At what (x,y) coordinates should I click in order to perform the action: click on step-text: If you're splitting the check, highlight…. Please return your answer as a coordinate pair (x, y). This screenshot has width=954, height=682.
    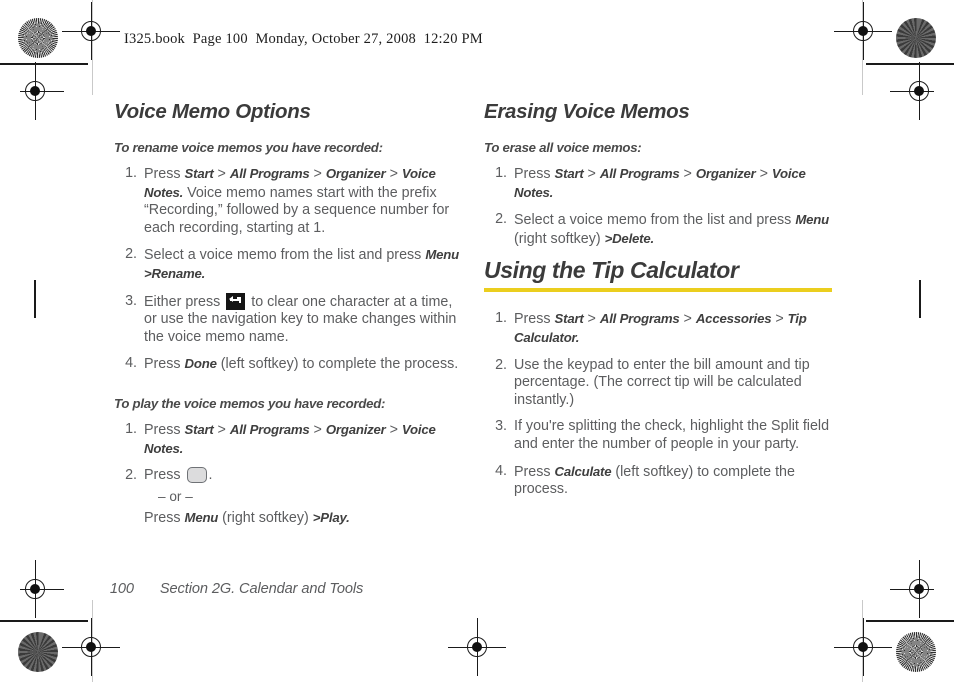
    Looking at the image, I should click on (672, 435).